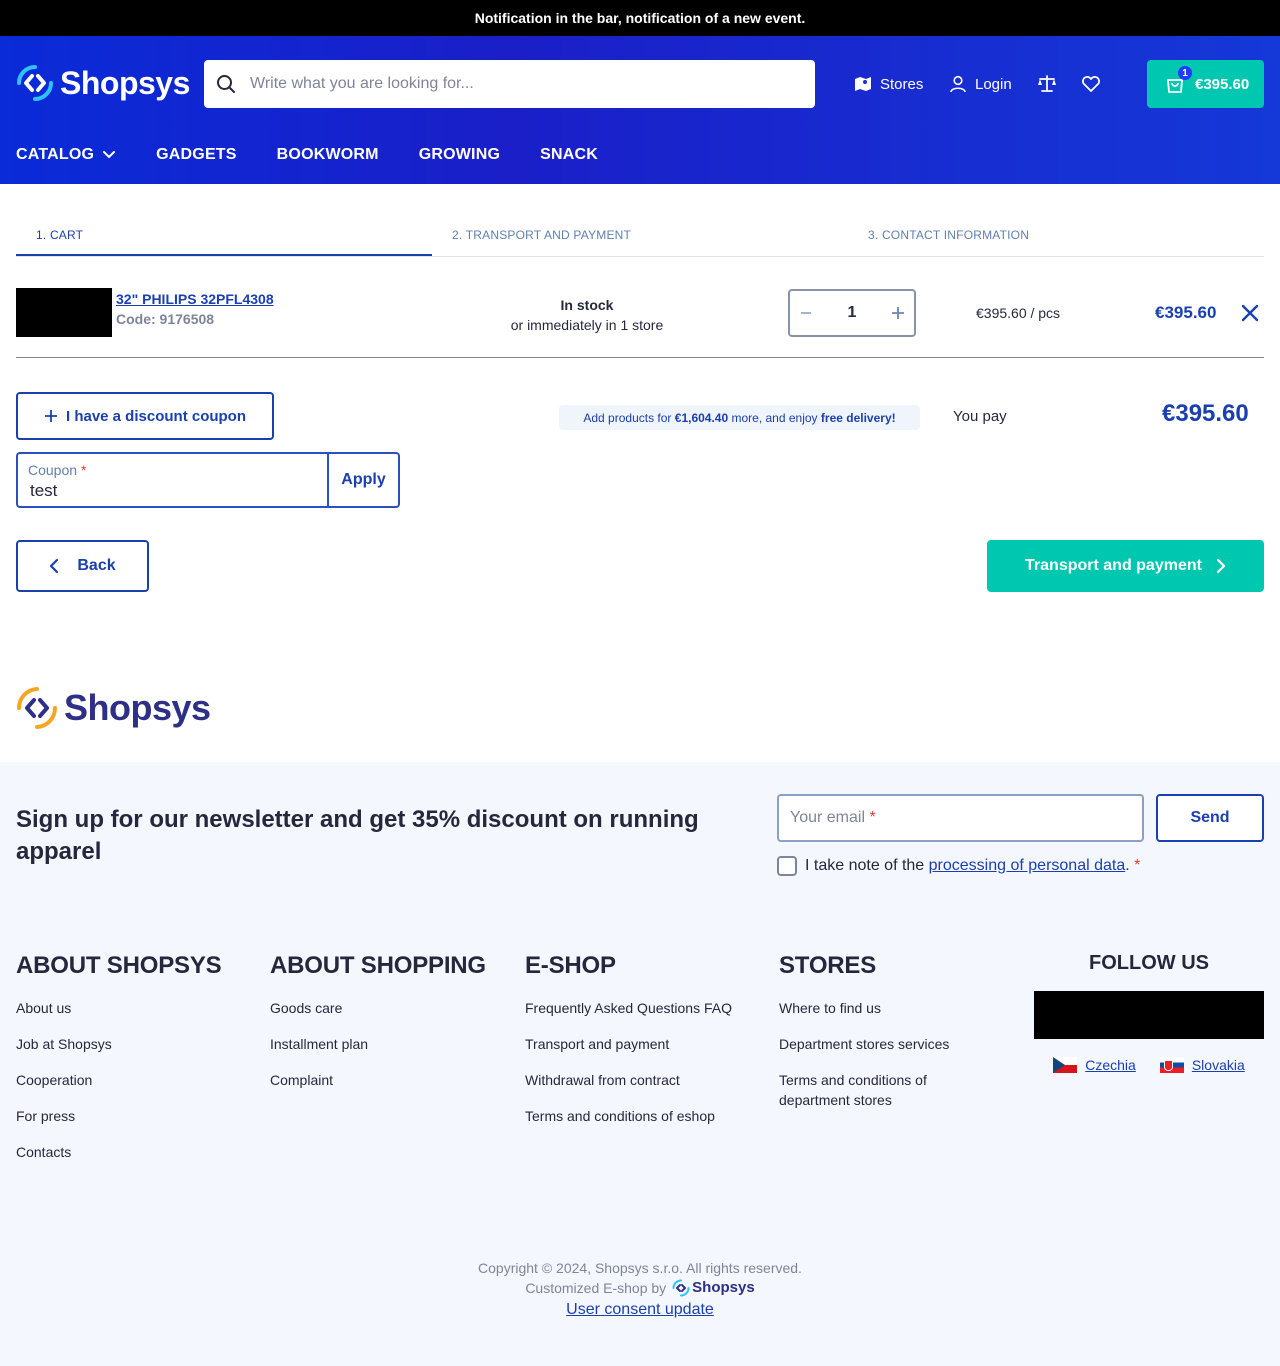 The width and height of the screenshot is (1280, 1366). Describe the element at coordinates (226, 84) in the screenshot. I see `search-icon` at that location.